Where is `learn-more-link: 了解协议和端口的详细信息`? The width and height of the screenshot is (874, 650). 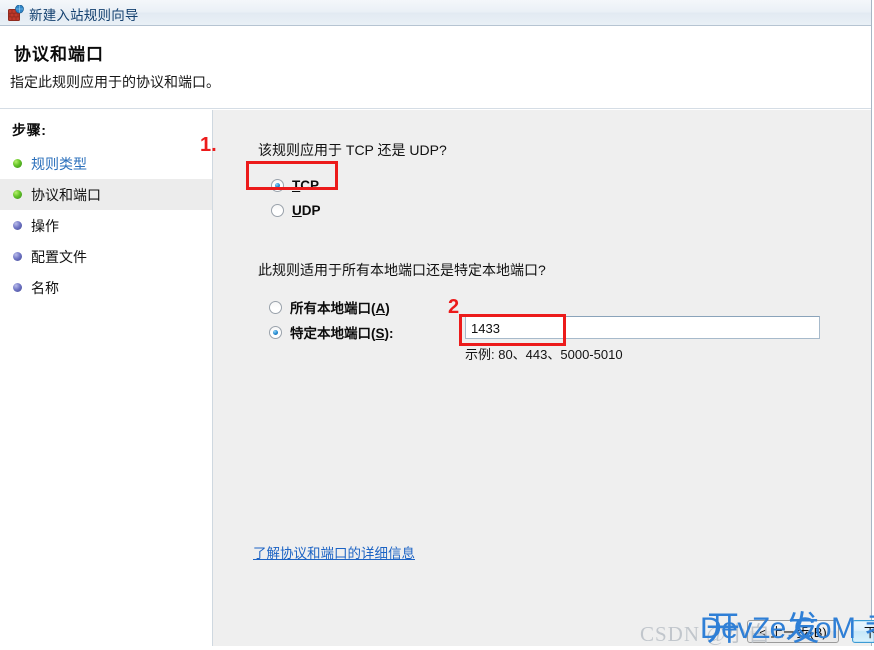
learn-more-link: 了解协议和端口的详细信息 is located at coordinates (334, 552).